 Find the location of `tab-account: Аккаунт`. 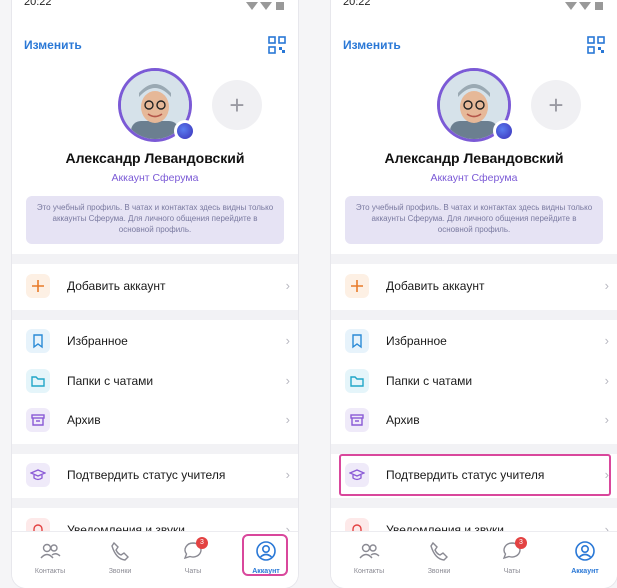

tab-account: Аккаунт is located at coordinates (585, 559).